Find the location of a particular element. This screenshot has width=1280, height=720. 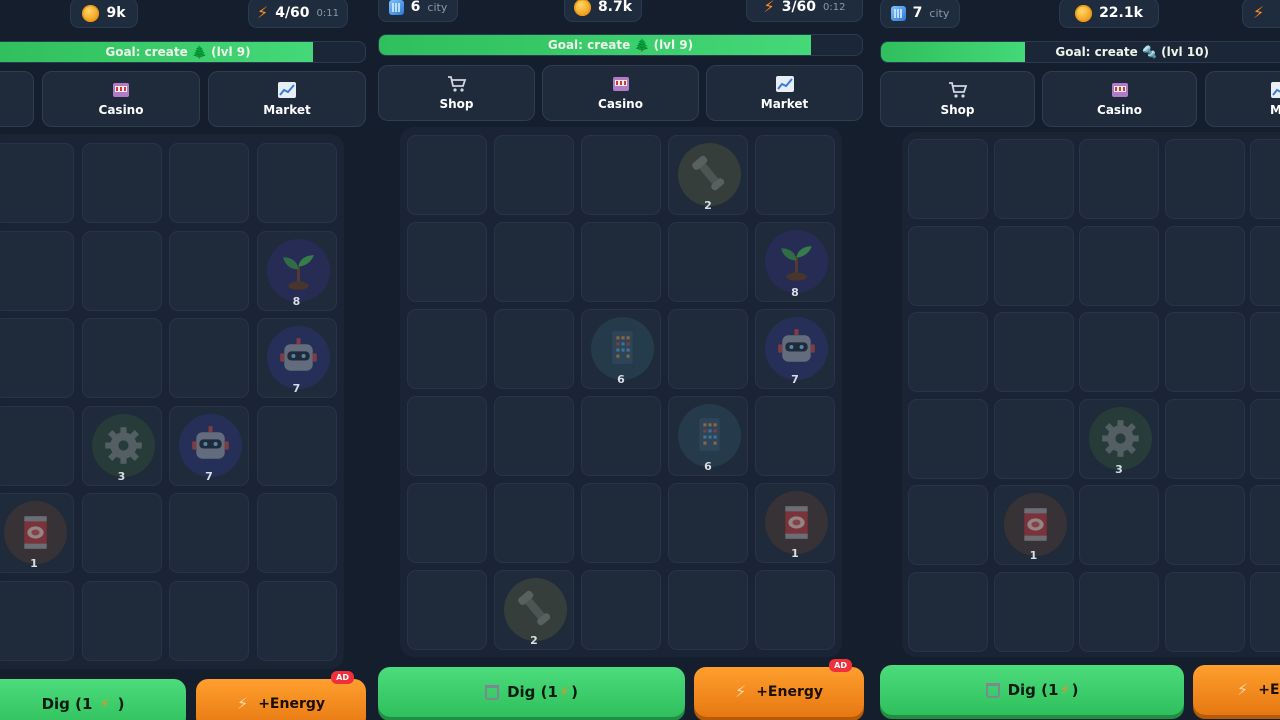

nav-shop-button is located at coordinates (17, 99).